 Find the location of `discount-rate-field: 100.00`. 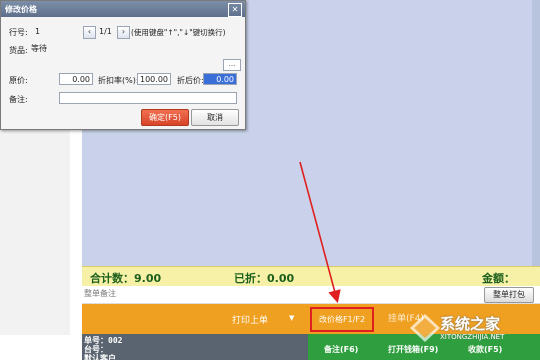

discount-rate-field: 100.00 is located at coordinates (154, 79).